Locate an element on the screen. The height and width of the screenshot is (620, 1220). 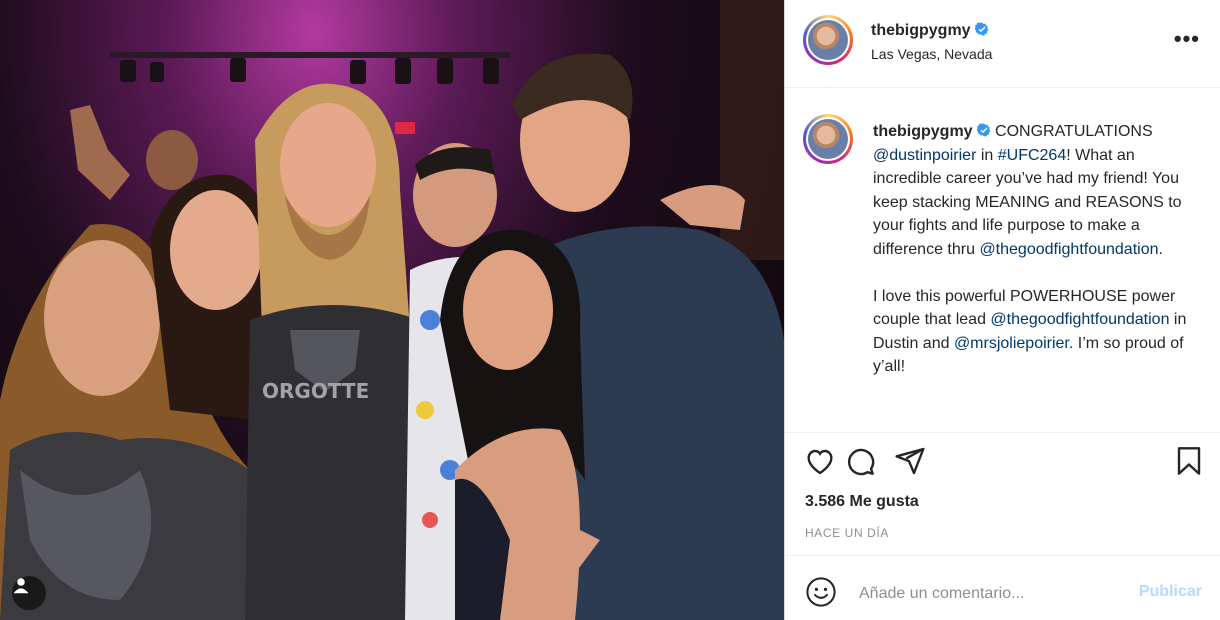
header-username: thebigpygmy is located at coordinates (921, 30).